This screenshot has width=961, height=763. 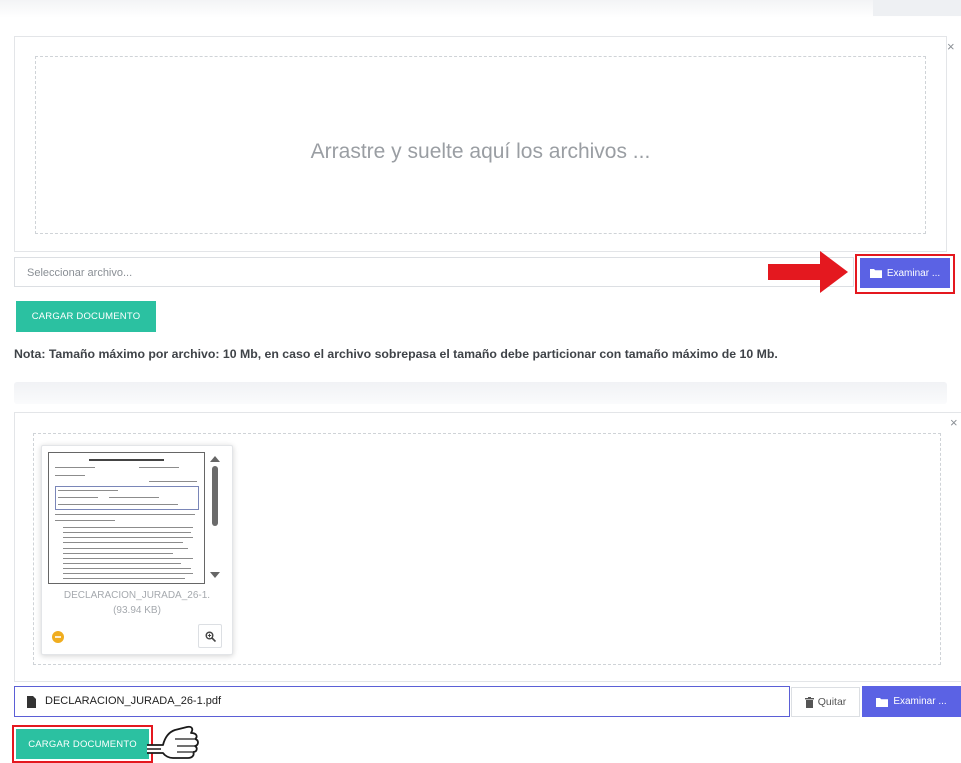 I want to click on scroll-thumb, so click(x=215, y=496).